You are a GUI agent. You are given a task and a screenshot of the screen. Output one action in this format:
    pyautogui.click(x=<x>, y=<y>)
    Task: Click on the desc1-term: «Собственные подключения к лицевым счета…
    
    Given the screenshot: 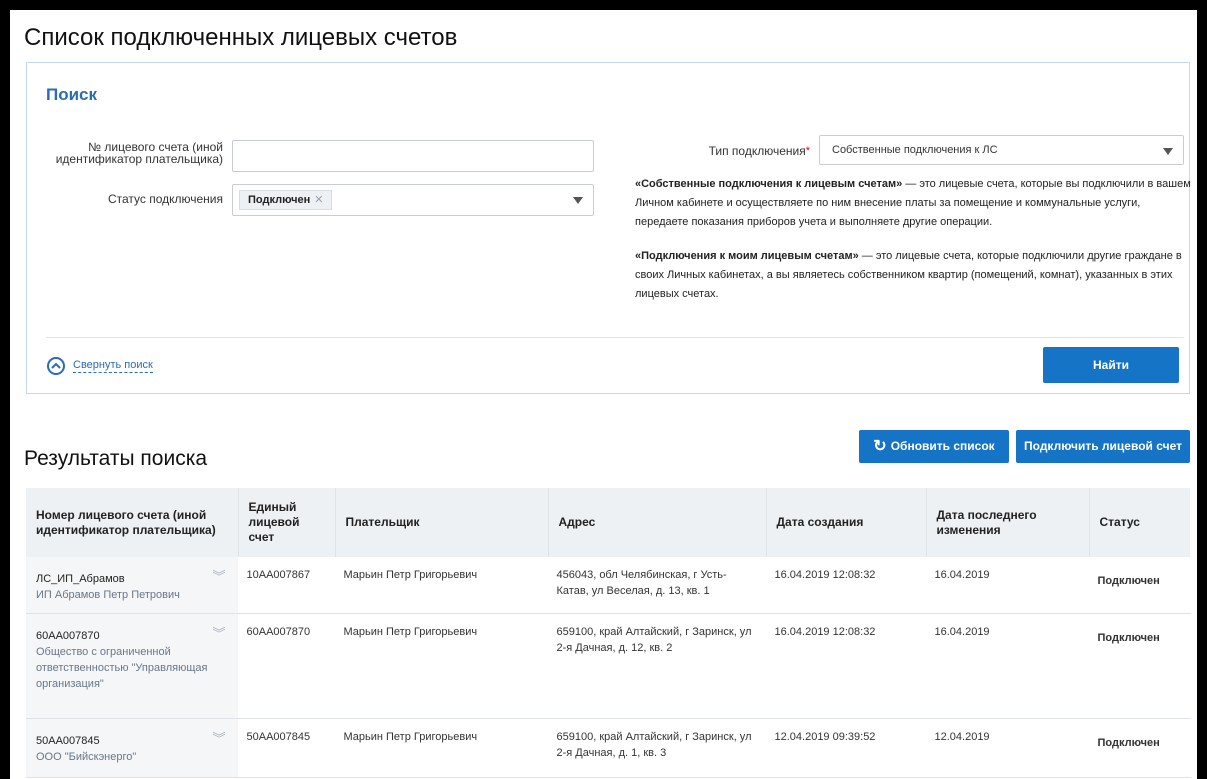 What is the action you would take?
    pyautogui.click(x=769, y=184)
    